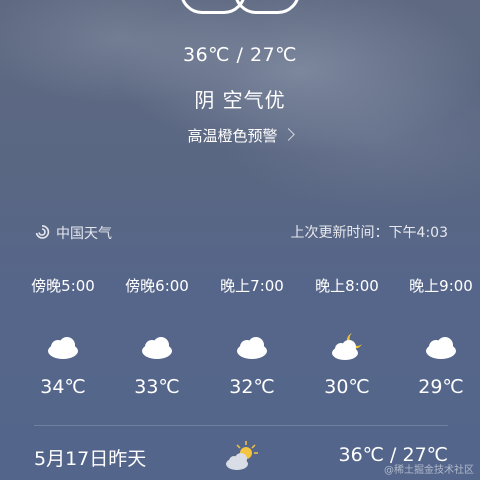 The height and width of the screenshot is (480, 480). I want to click on hour-time: 傍晚6:00, so click(157, 286).